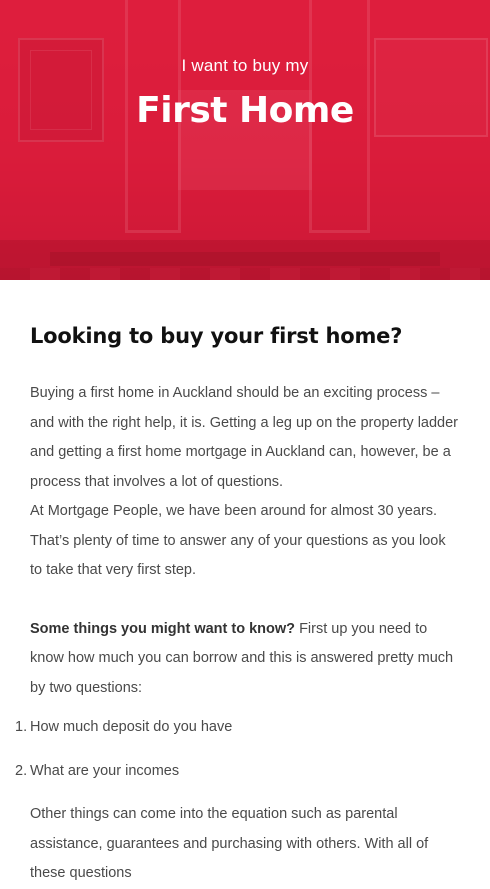 The height and width of the screenshot is (889, 490). I want to click on page-heading: Looking to buy your first home?, so click(216, 336).